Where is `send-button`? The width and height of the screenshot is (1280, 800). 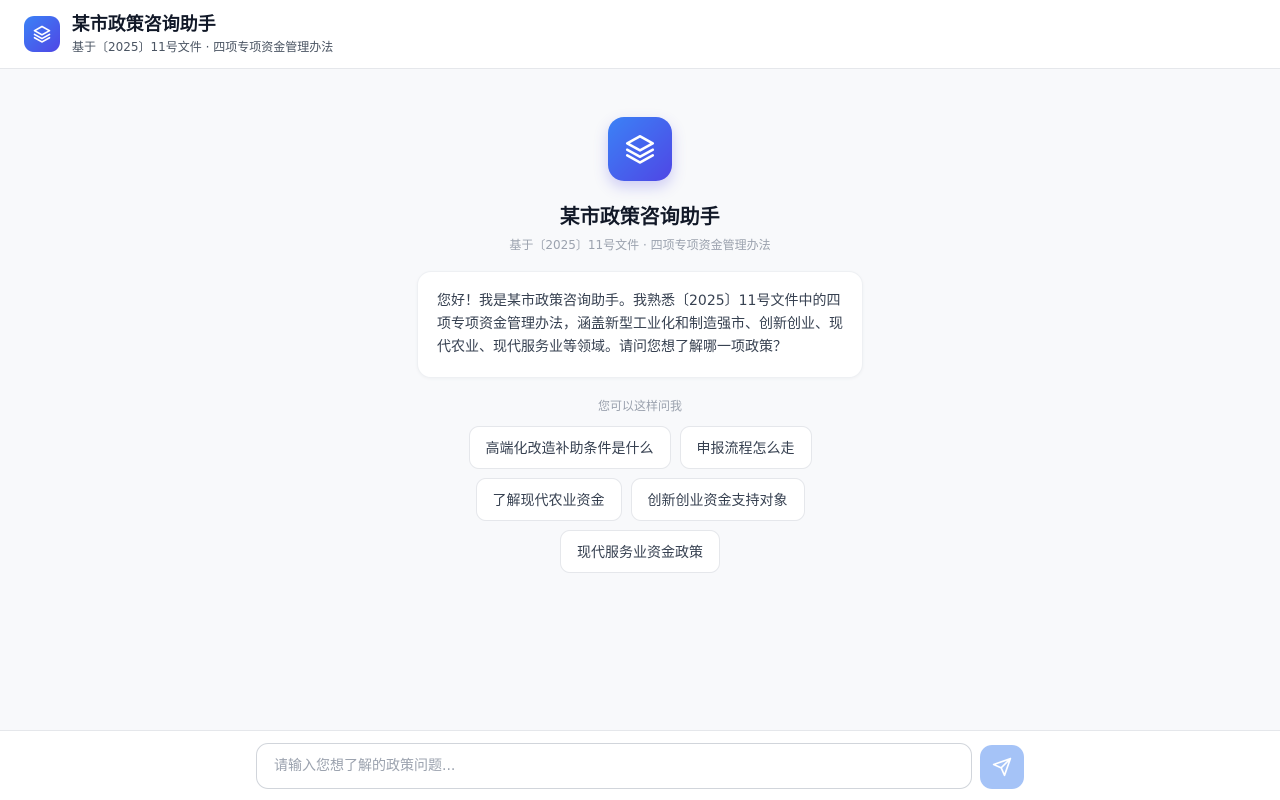 send-button is located at coordinates (1002, 767).